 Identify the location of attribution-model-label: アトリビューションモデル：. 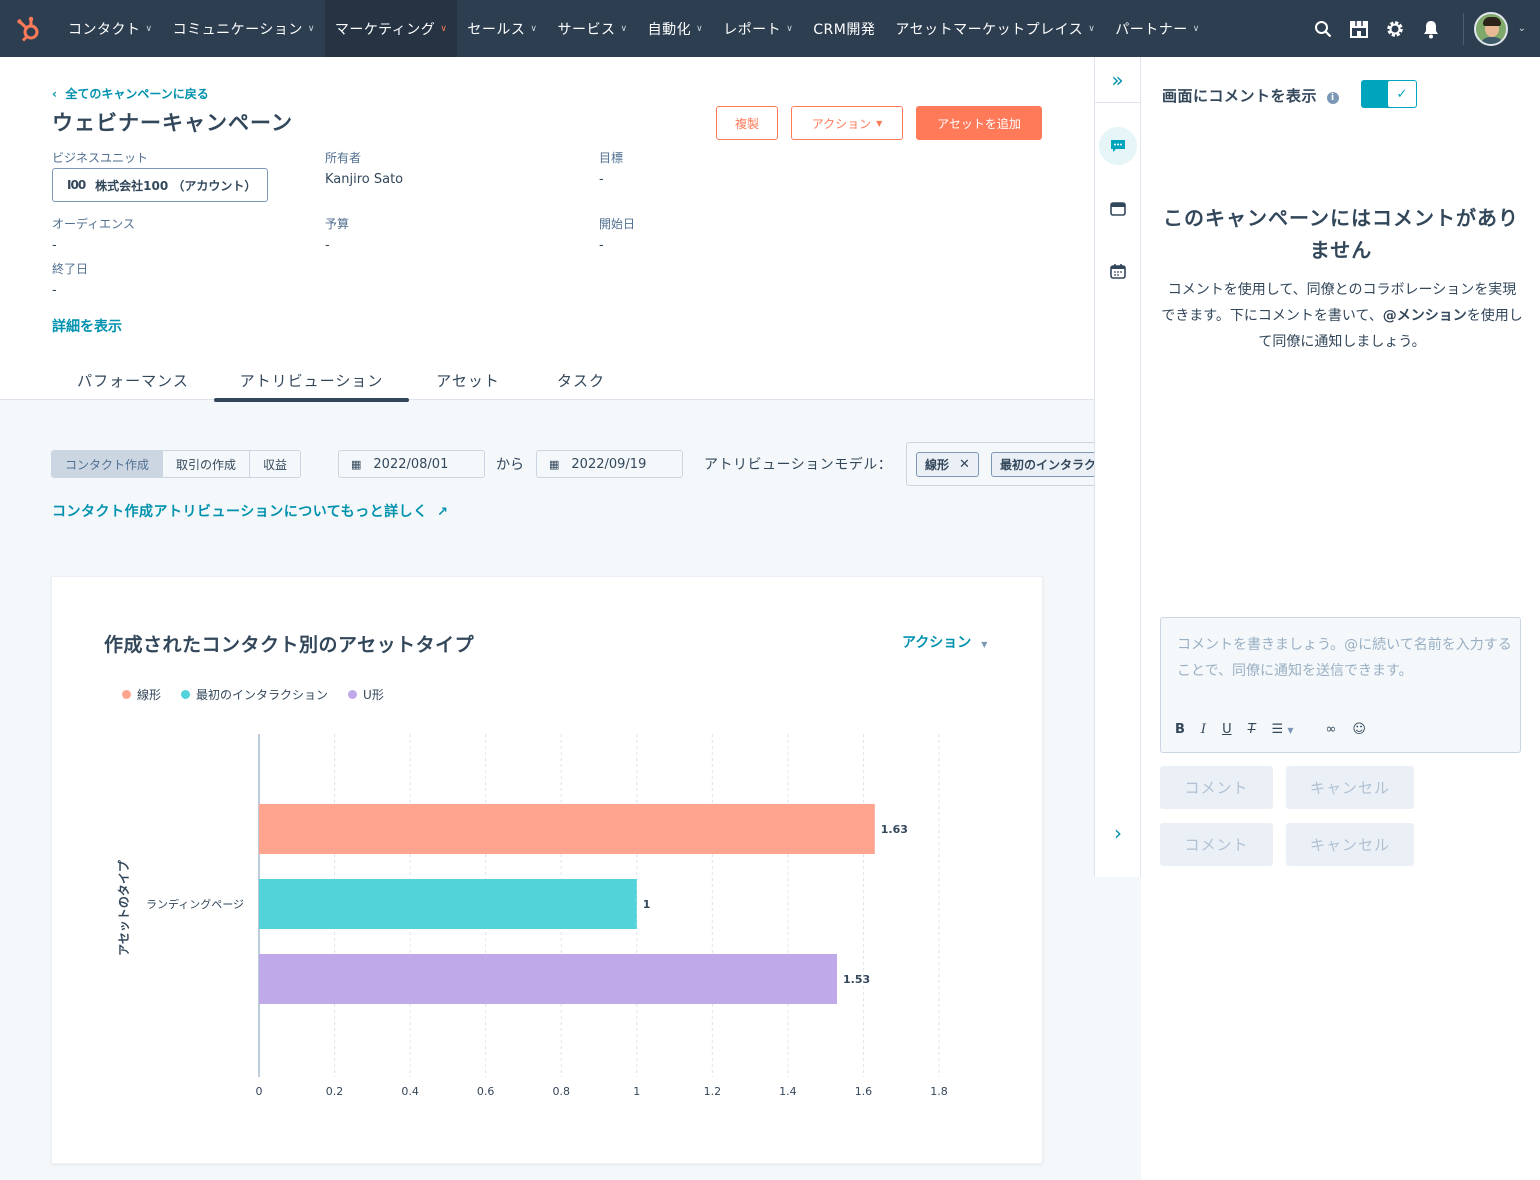
(798, 465).